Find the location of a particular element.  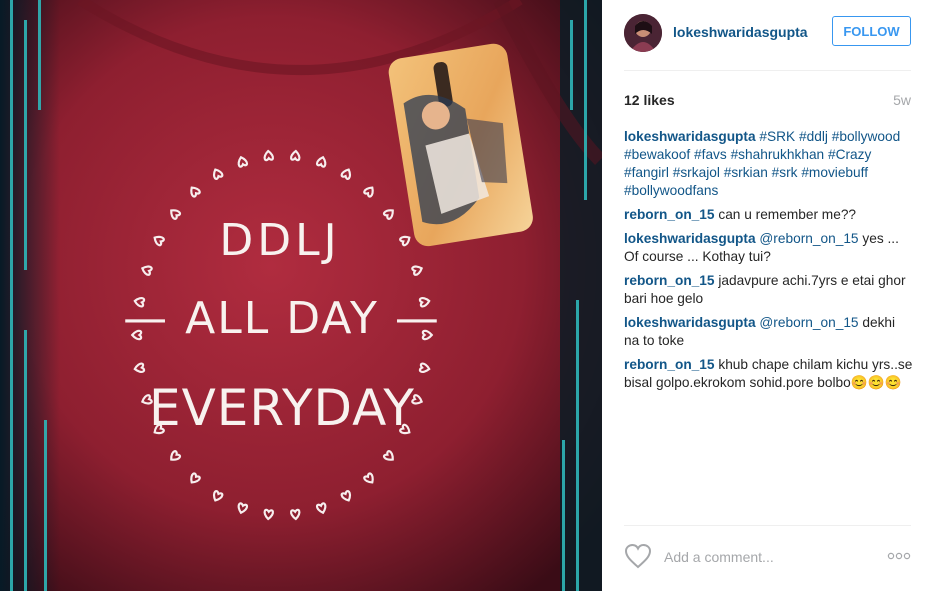

hashtag-link: #Crazy is located at coordinates (849, 154).